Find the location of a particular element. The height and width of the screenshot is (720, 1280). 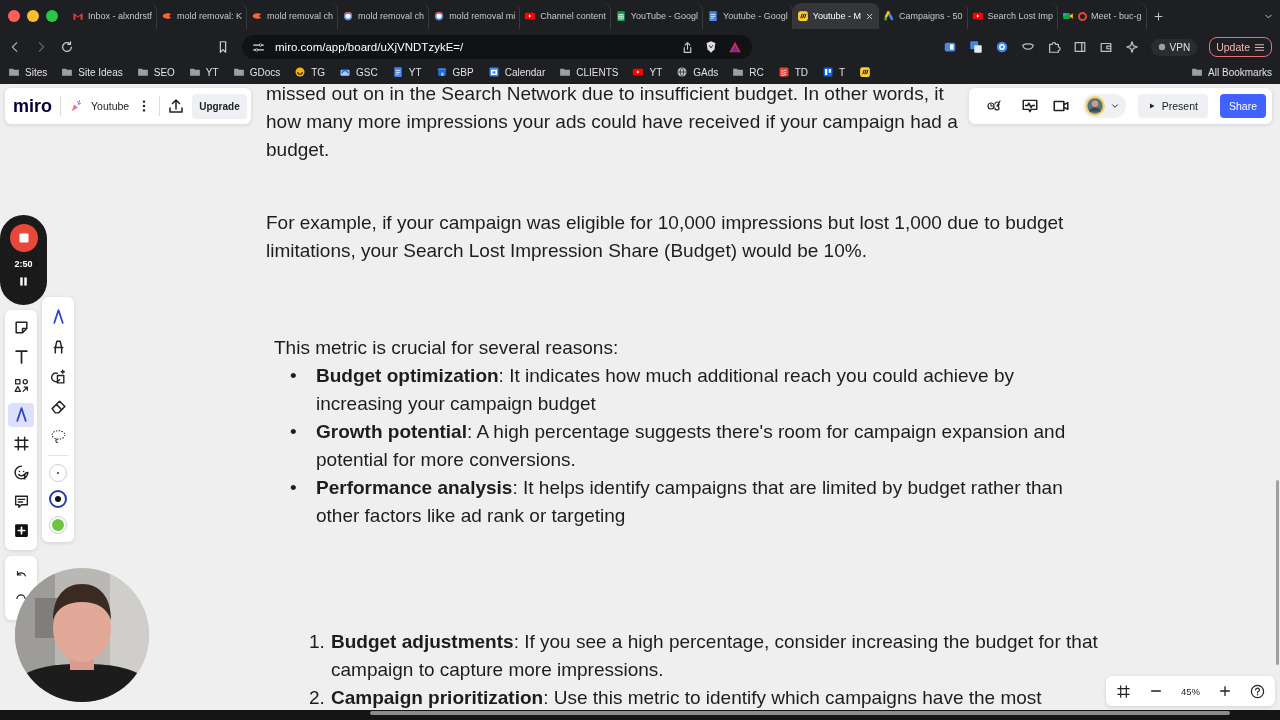

bookmark: Sites is located at coordinates (28, 72).